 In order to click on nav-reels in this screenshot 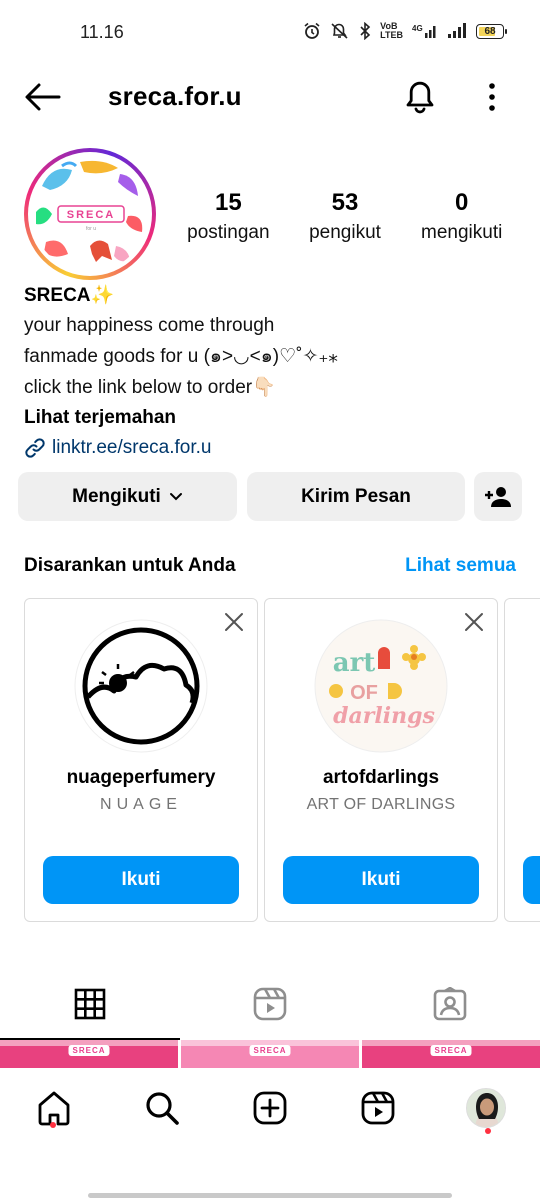, I will do `click(378, 1108)`.